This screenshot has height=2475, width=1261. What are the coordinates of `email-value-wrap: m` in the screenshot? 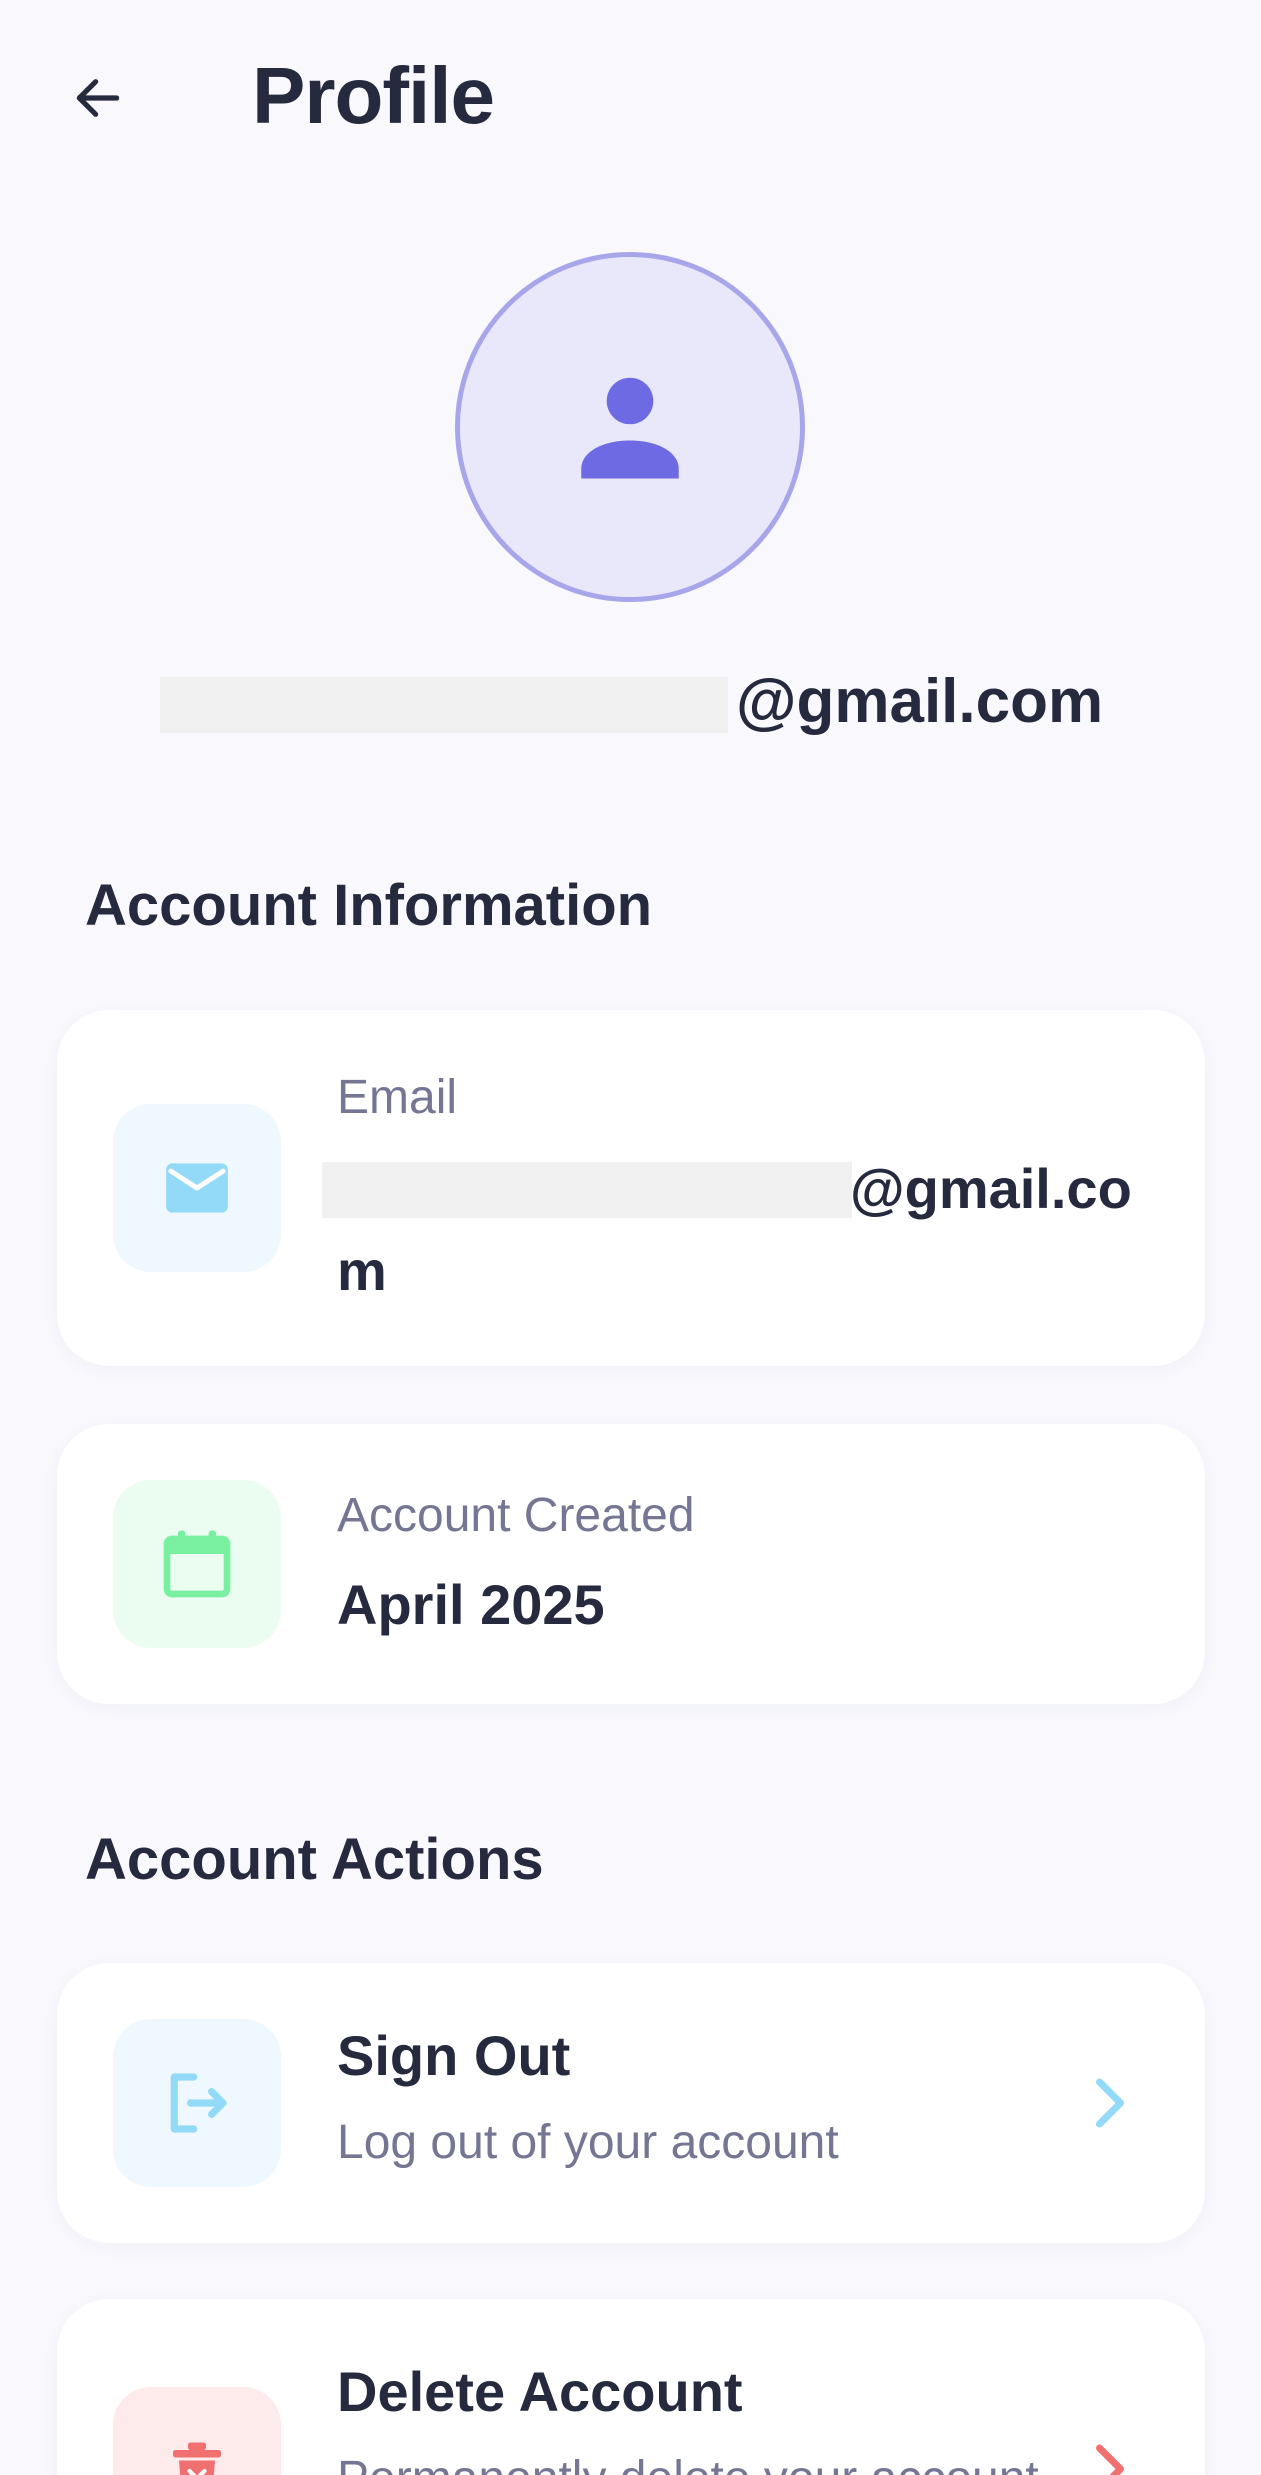 It's located at (362, 1270).